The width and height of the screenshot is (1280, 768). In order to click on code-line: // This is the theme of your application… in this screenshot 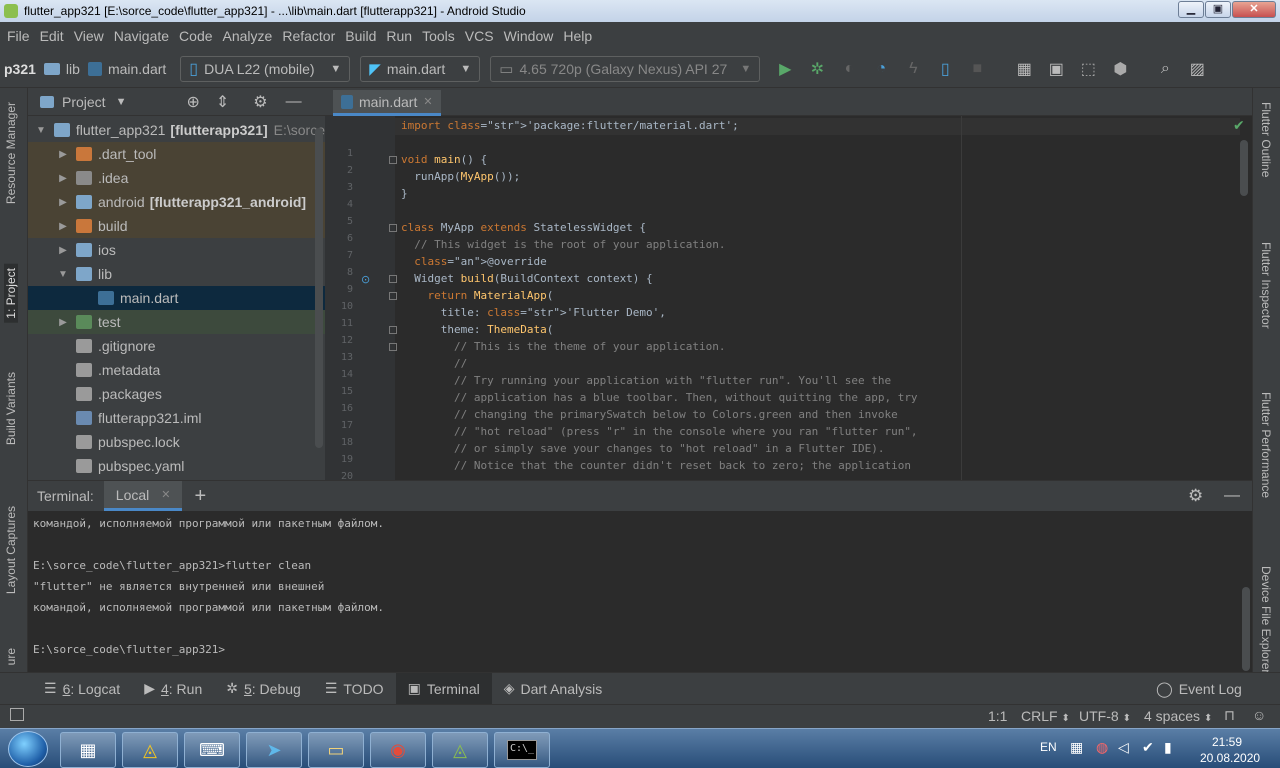, I will do `click(563, 346)`.